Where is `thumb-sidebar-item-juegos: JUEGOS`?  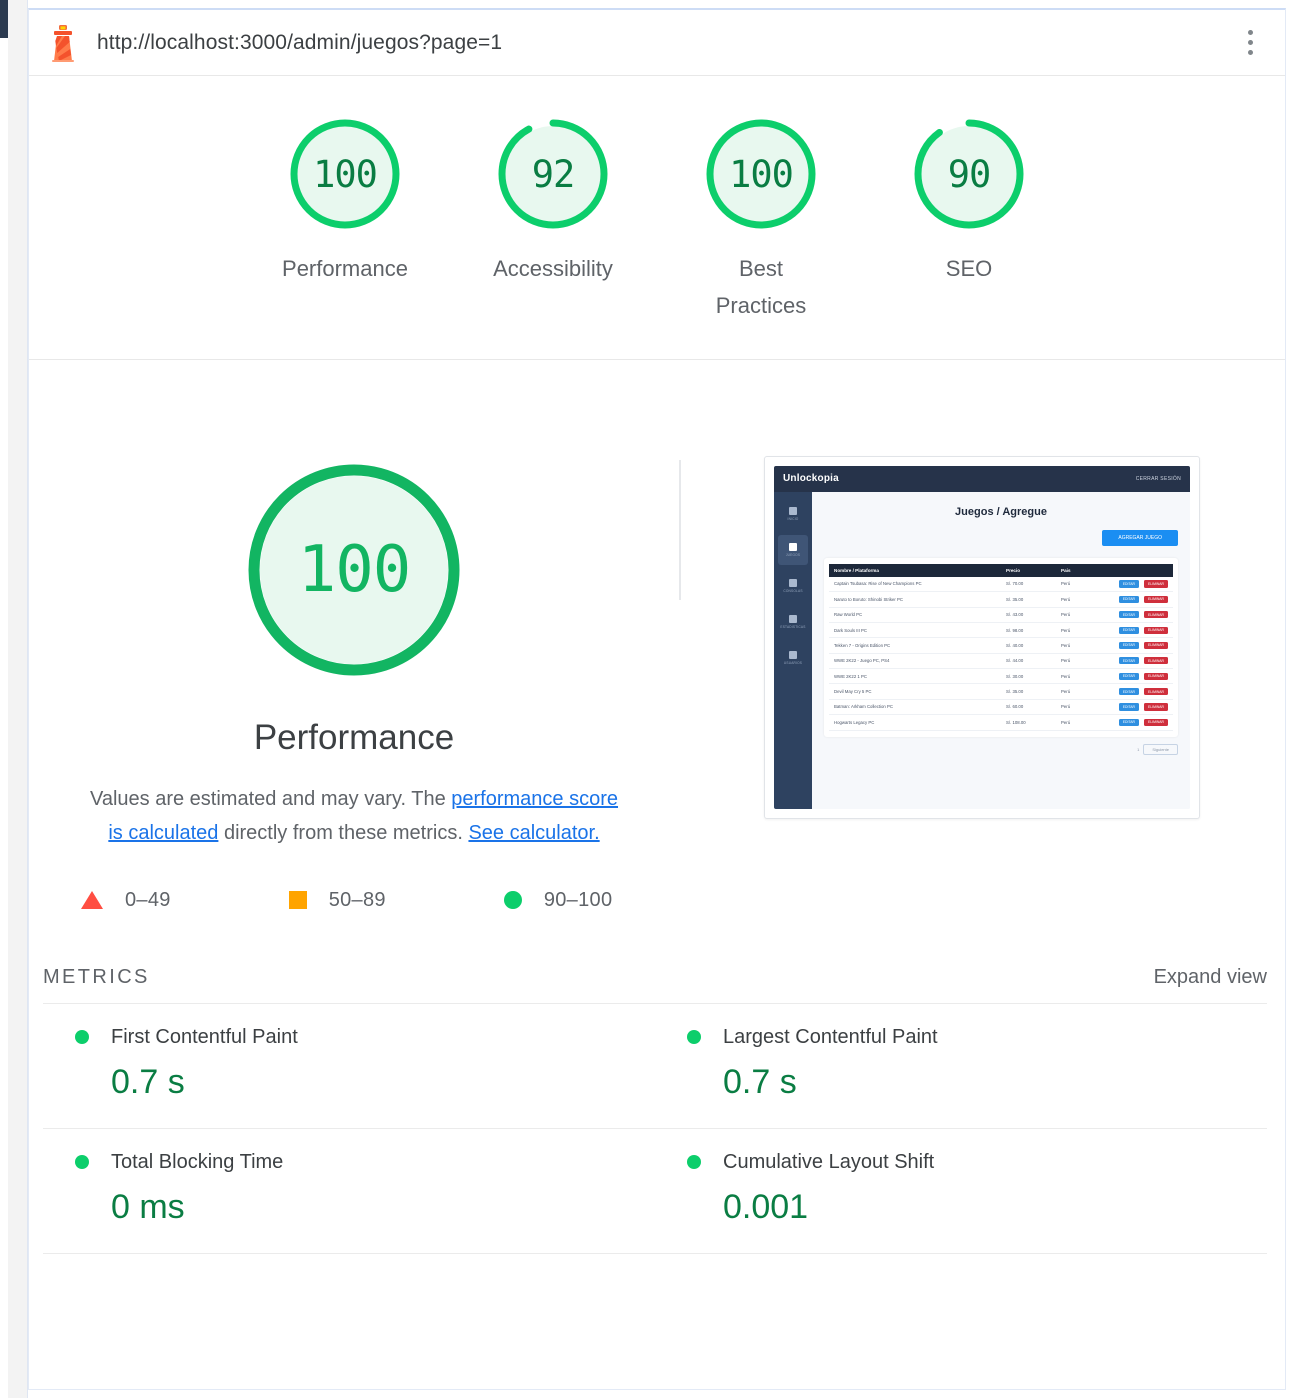 thumb-sidebar-item-juegos: JUEGOS is located at coordinates (793, 549).